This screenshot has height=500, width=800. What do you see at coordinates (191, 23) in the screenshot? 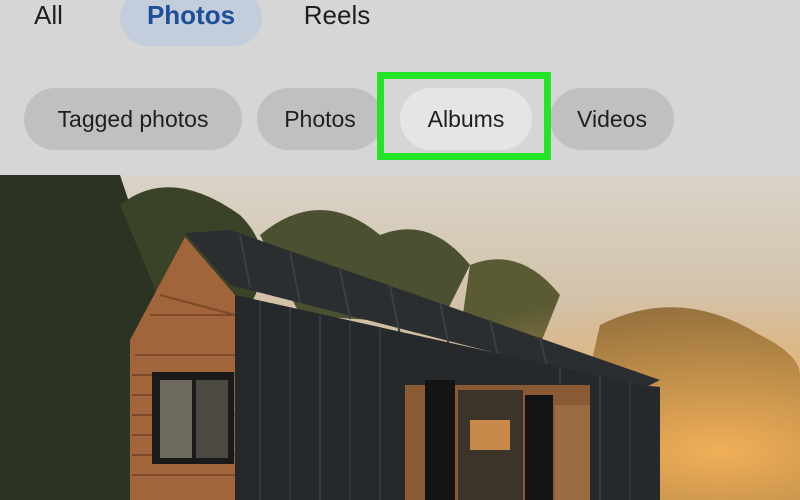
I see `tab-photos: Photos` at bounding box center [191, 23].